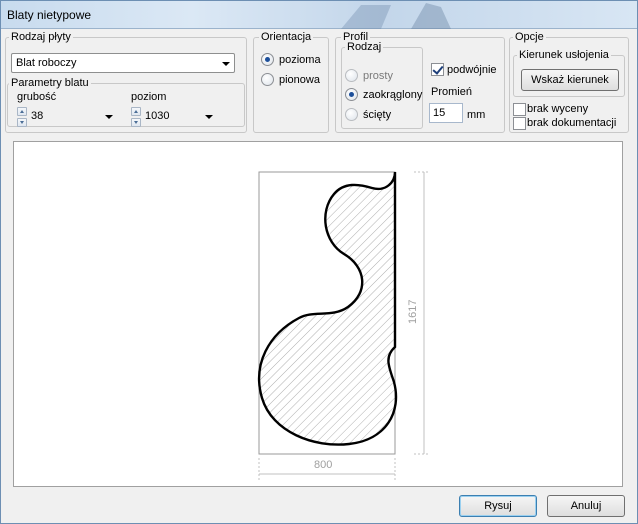  Describe the element at coordinates (377, 115) in the screenshot. I see `profil-sciety-label: ścięty` at that location.